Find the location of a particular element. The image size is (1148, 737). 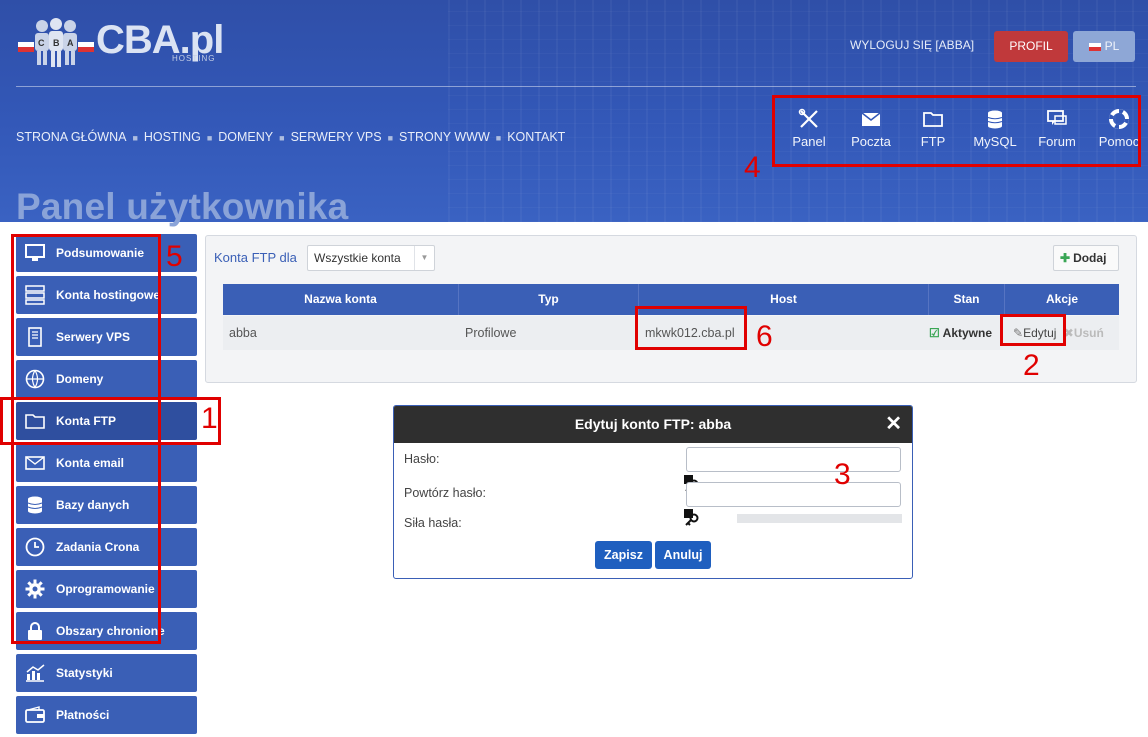

key-icon is located at coordinates (693, 518).